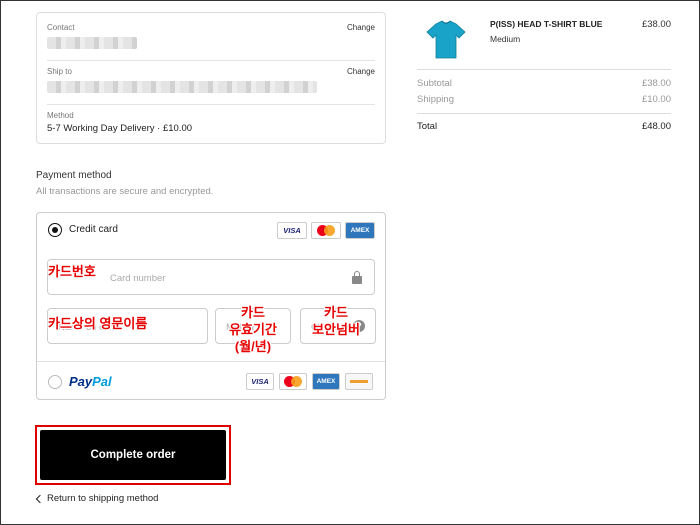  I want to click on shipping-row: Shipping £10.00, so click(544, 99).